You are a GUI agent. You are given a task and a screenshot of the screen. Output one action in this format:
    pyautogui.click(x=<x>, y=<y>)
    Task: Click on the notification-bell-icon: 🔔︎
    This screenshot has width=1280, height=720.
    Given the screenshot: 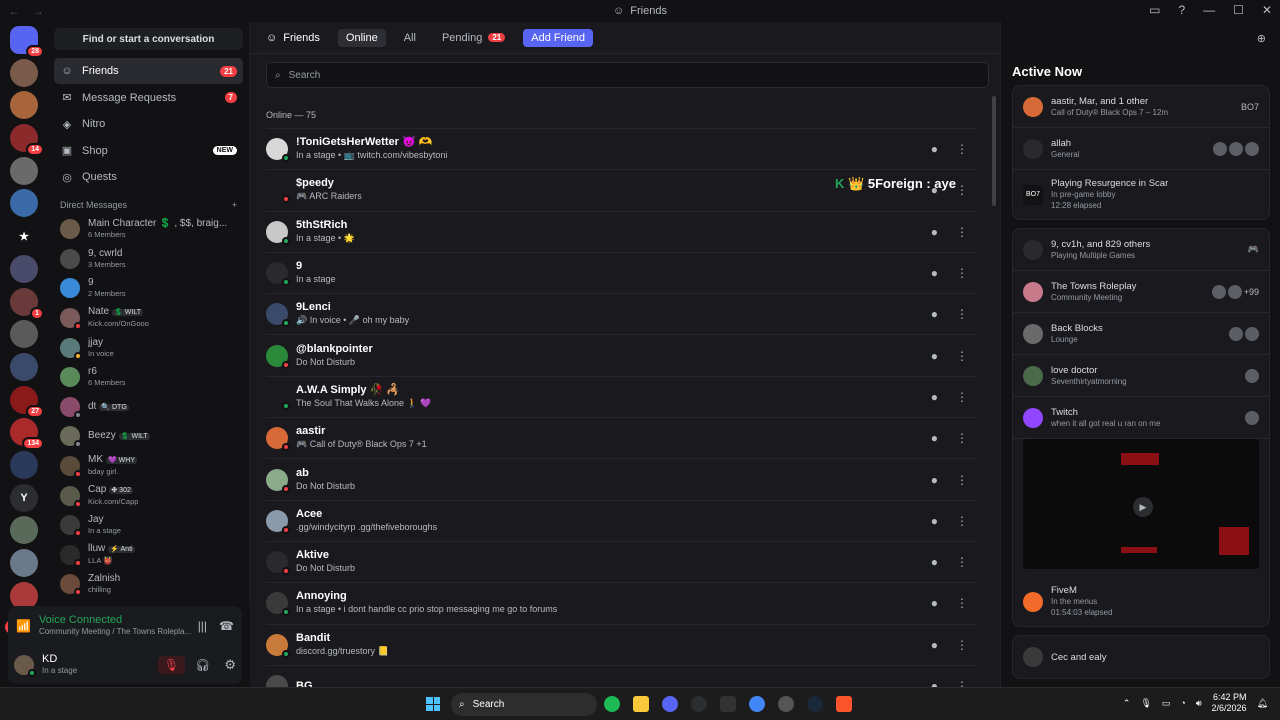 What is the action you would take?
    pyautogui.click(x=1262, y=703)
    